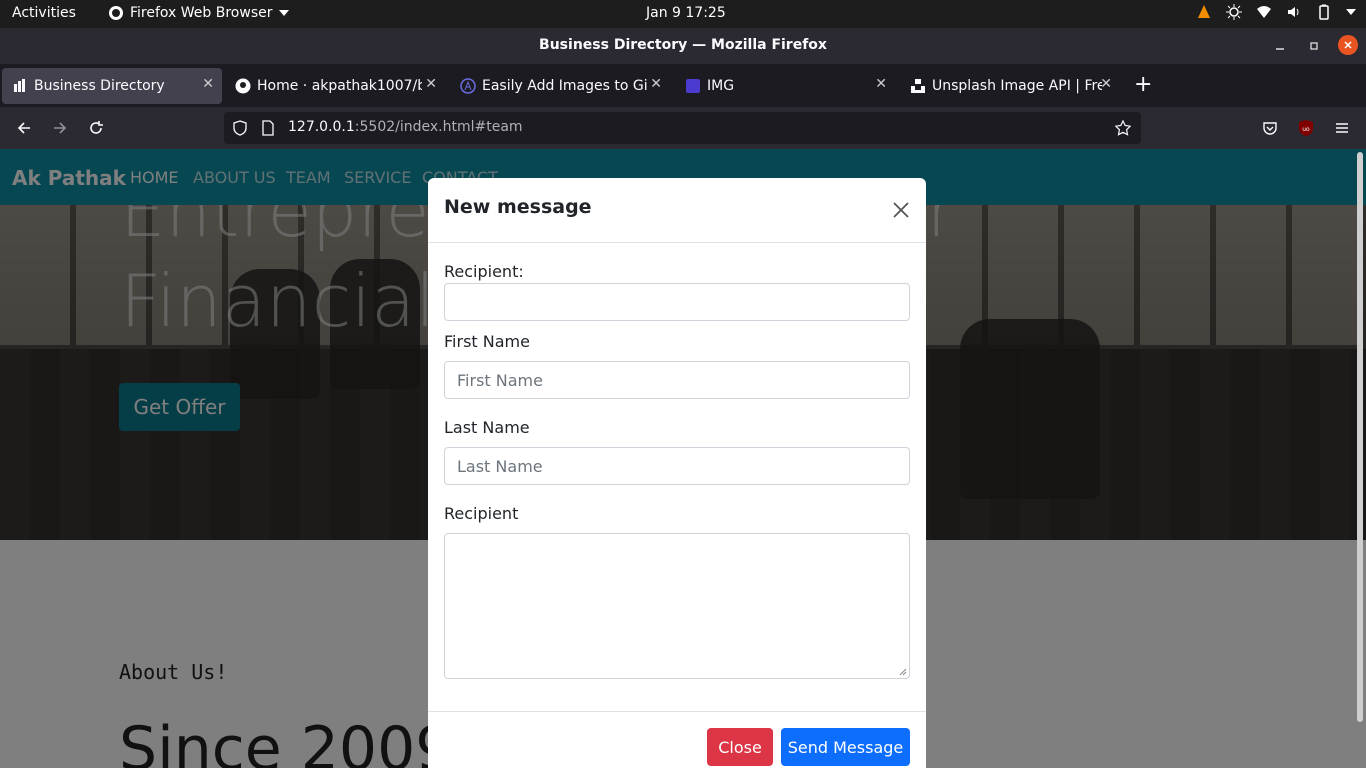 The height and width of the screenshot is (768, 1366). I want to click on restore-icon, so click(1314, 46).